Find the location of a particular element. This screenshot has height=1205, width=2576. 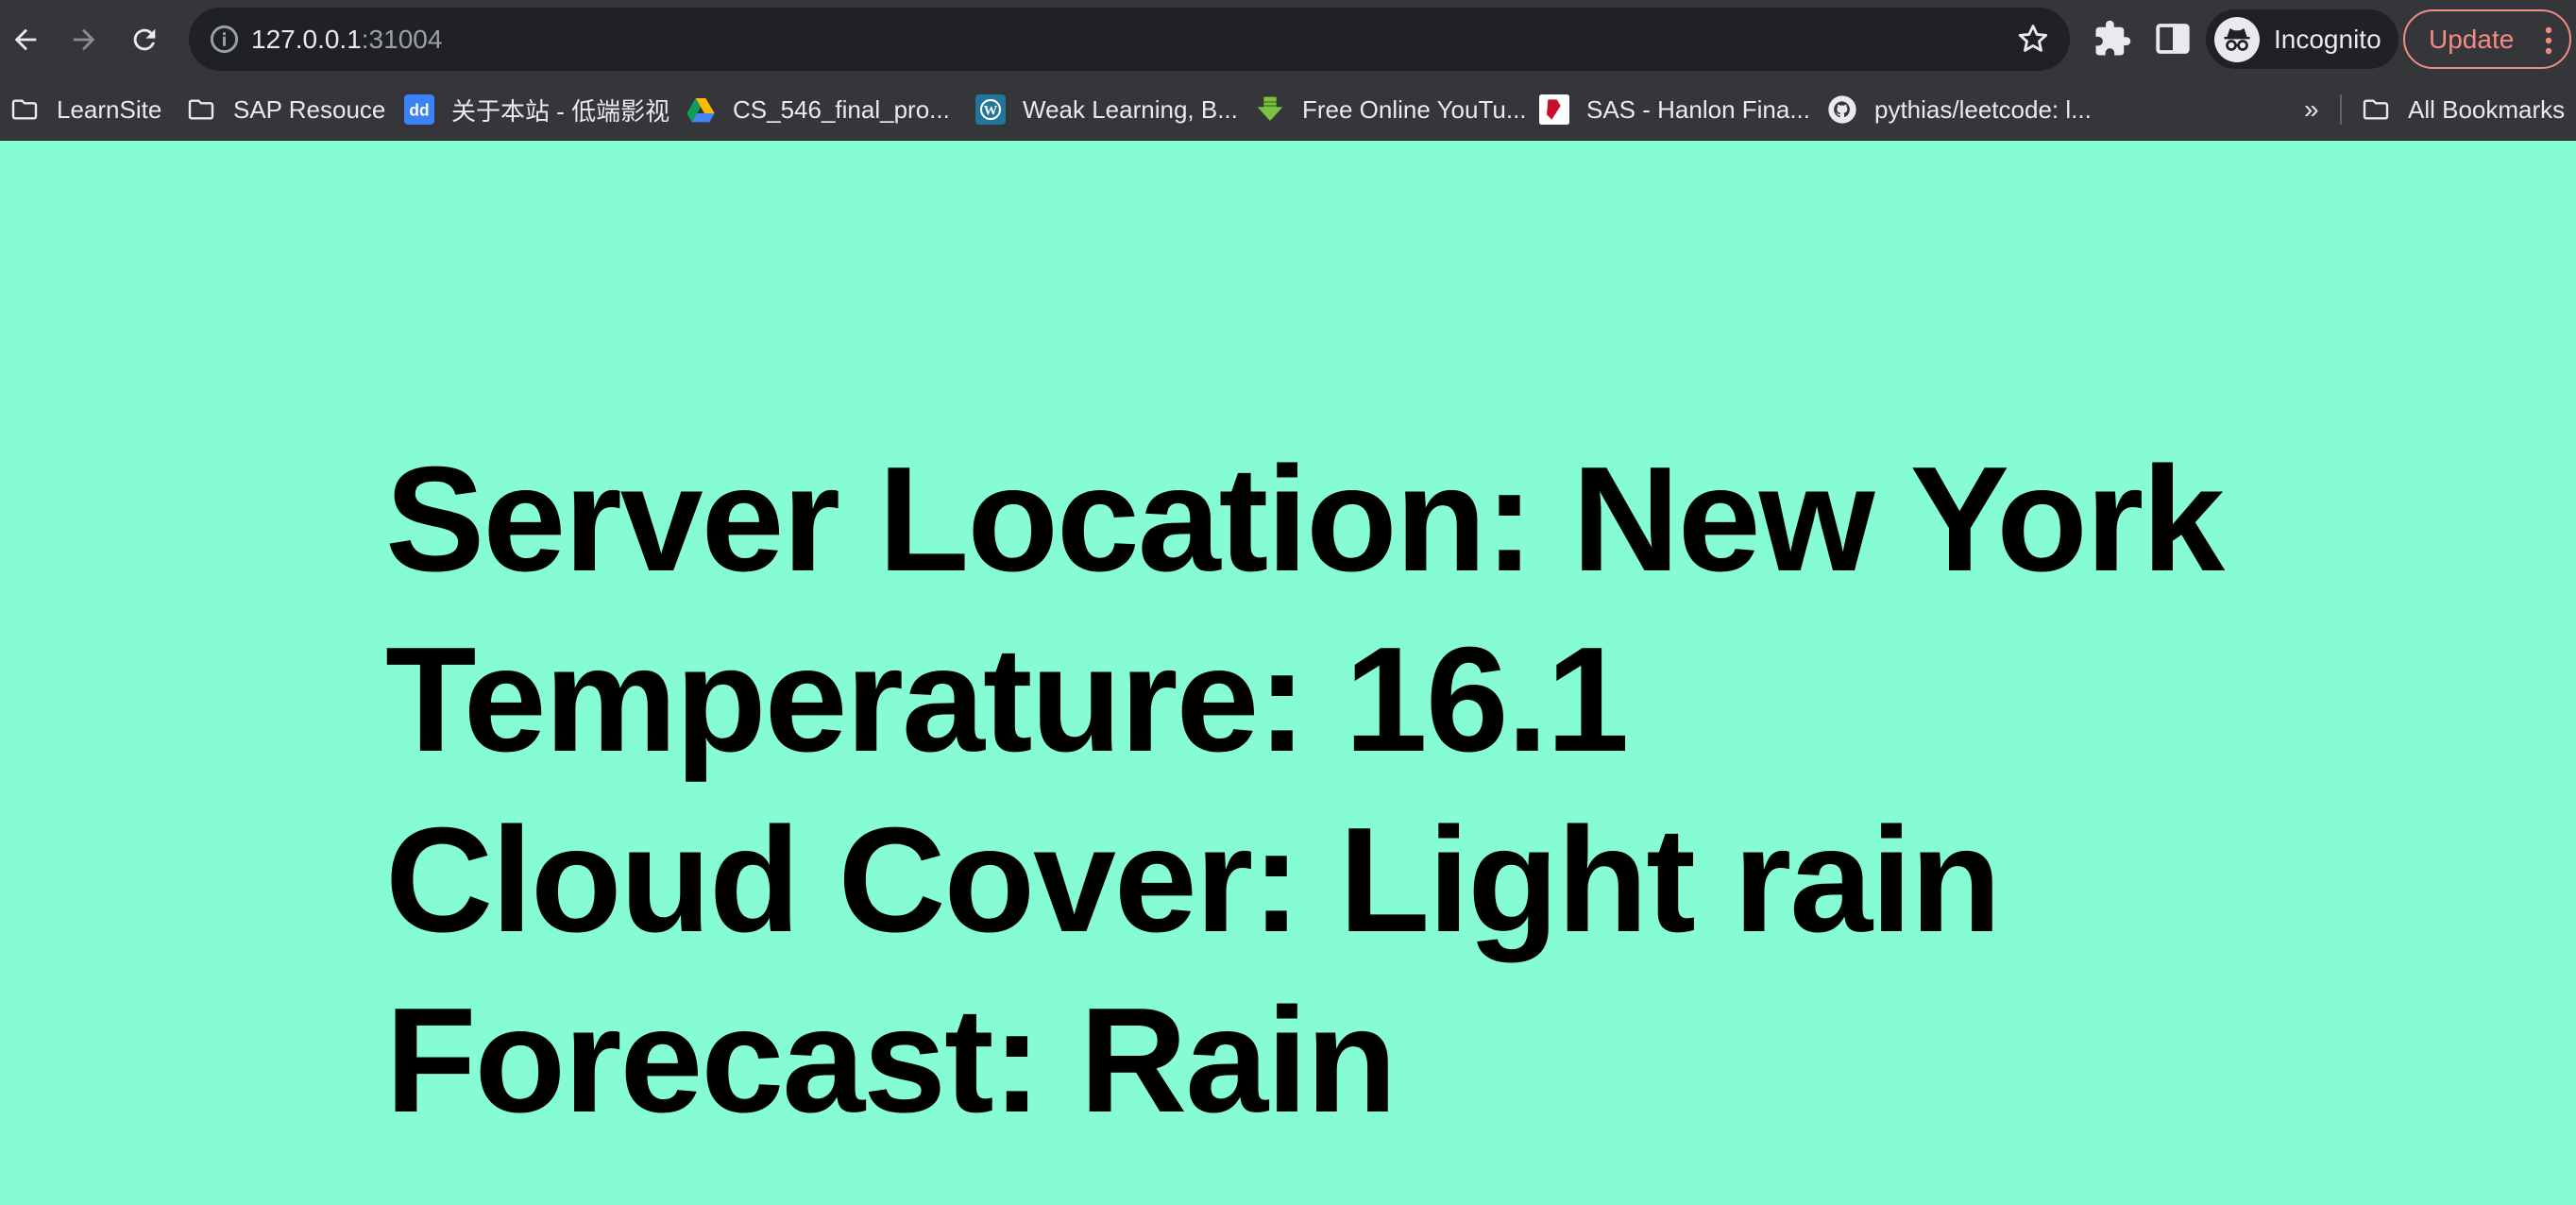

bookmark-label: 关于本站 - 低端影视 is located at coordinates (560, 111).